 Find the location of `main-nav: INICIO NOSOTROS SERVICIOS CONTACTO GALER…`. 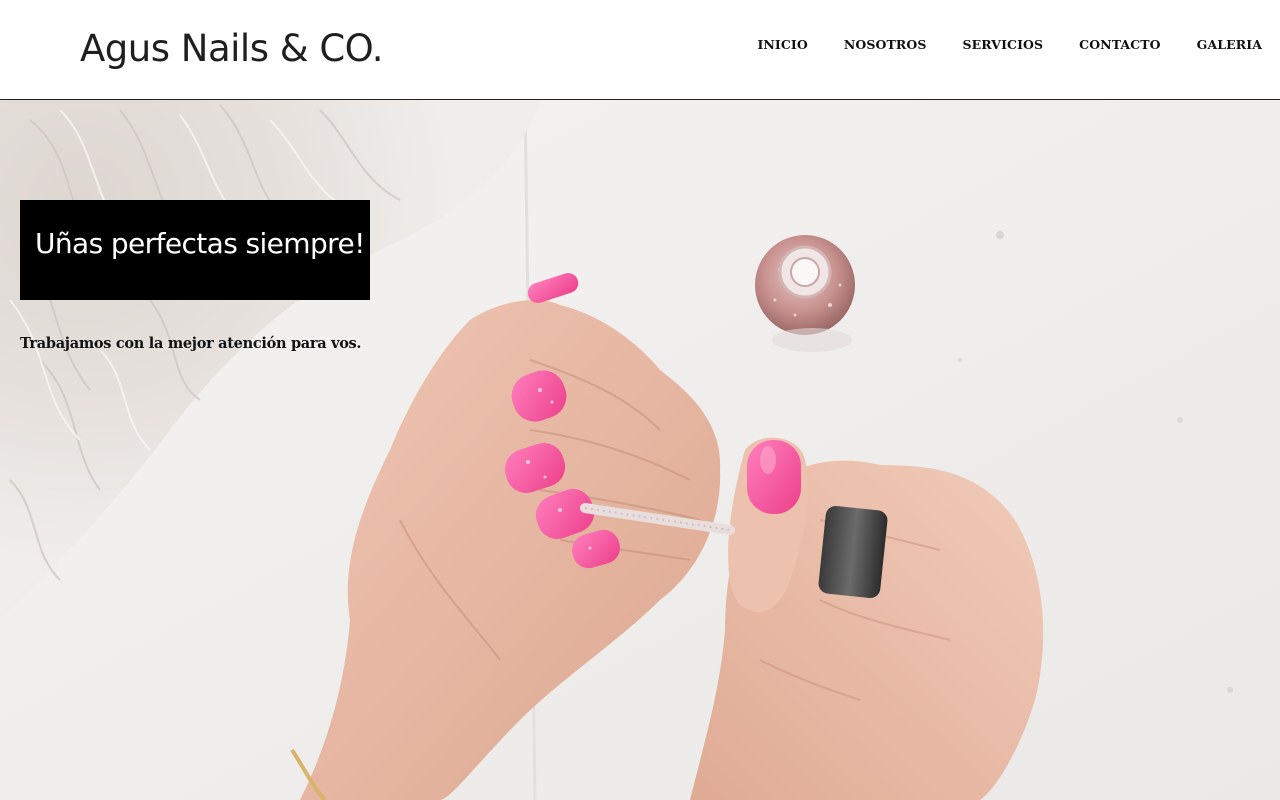

main-nav: INICIO NOSOTROS SERVICIOS CONTACTO GALER… is located at coordinates (991, 45).